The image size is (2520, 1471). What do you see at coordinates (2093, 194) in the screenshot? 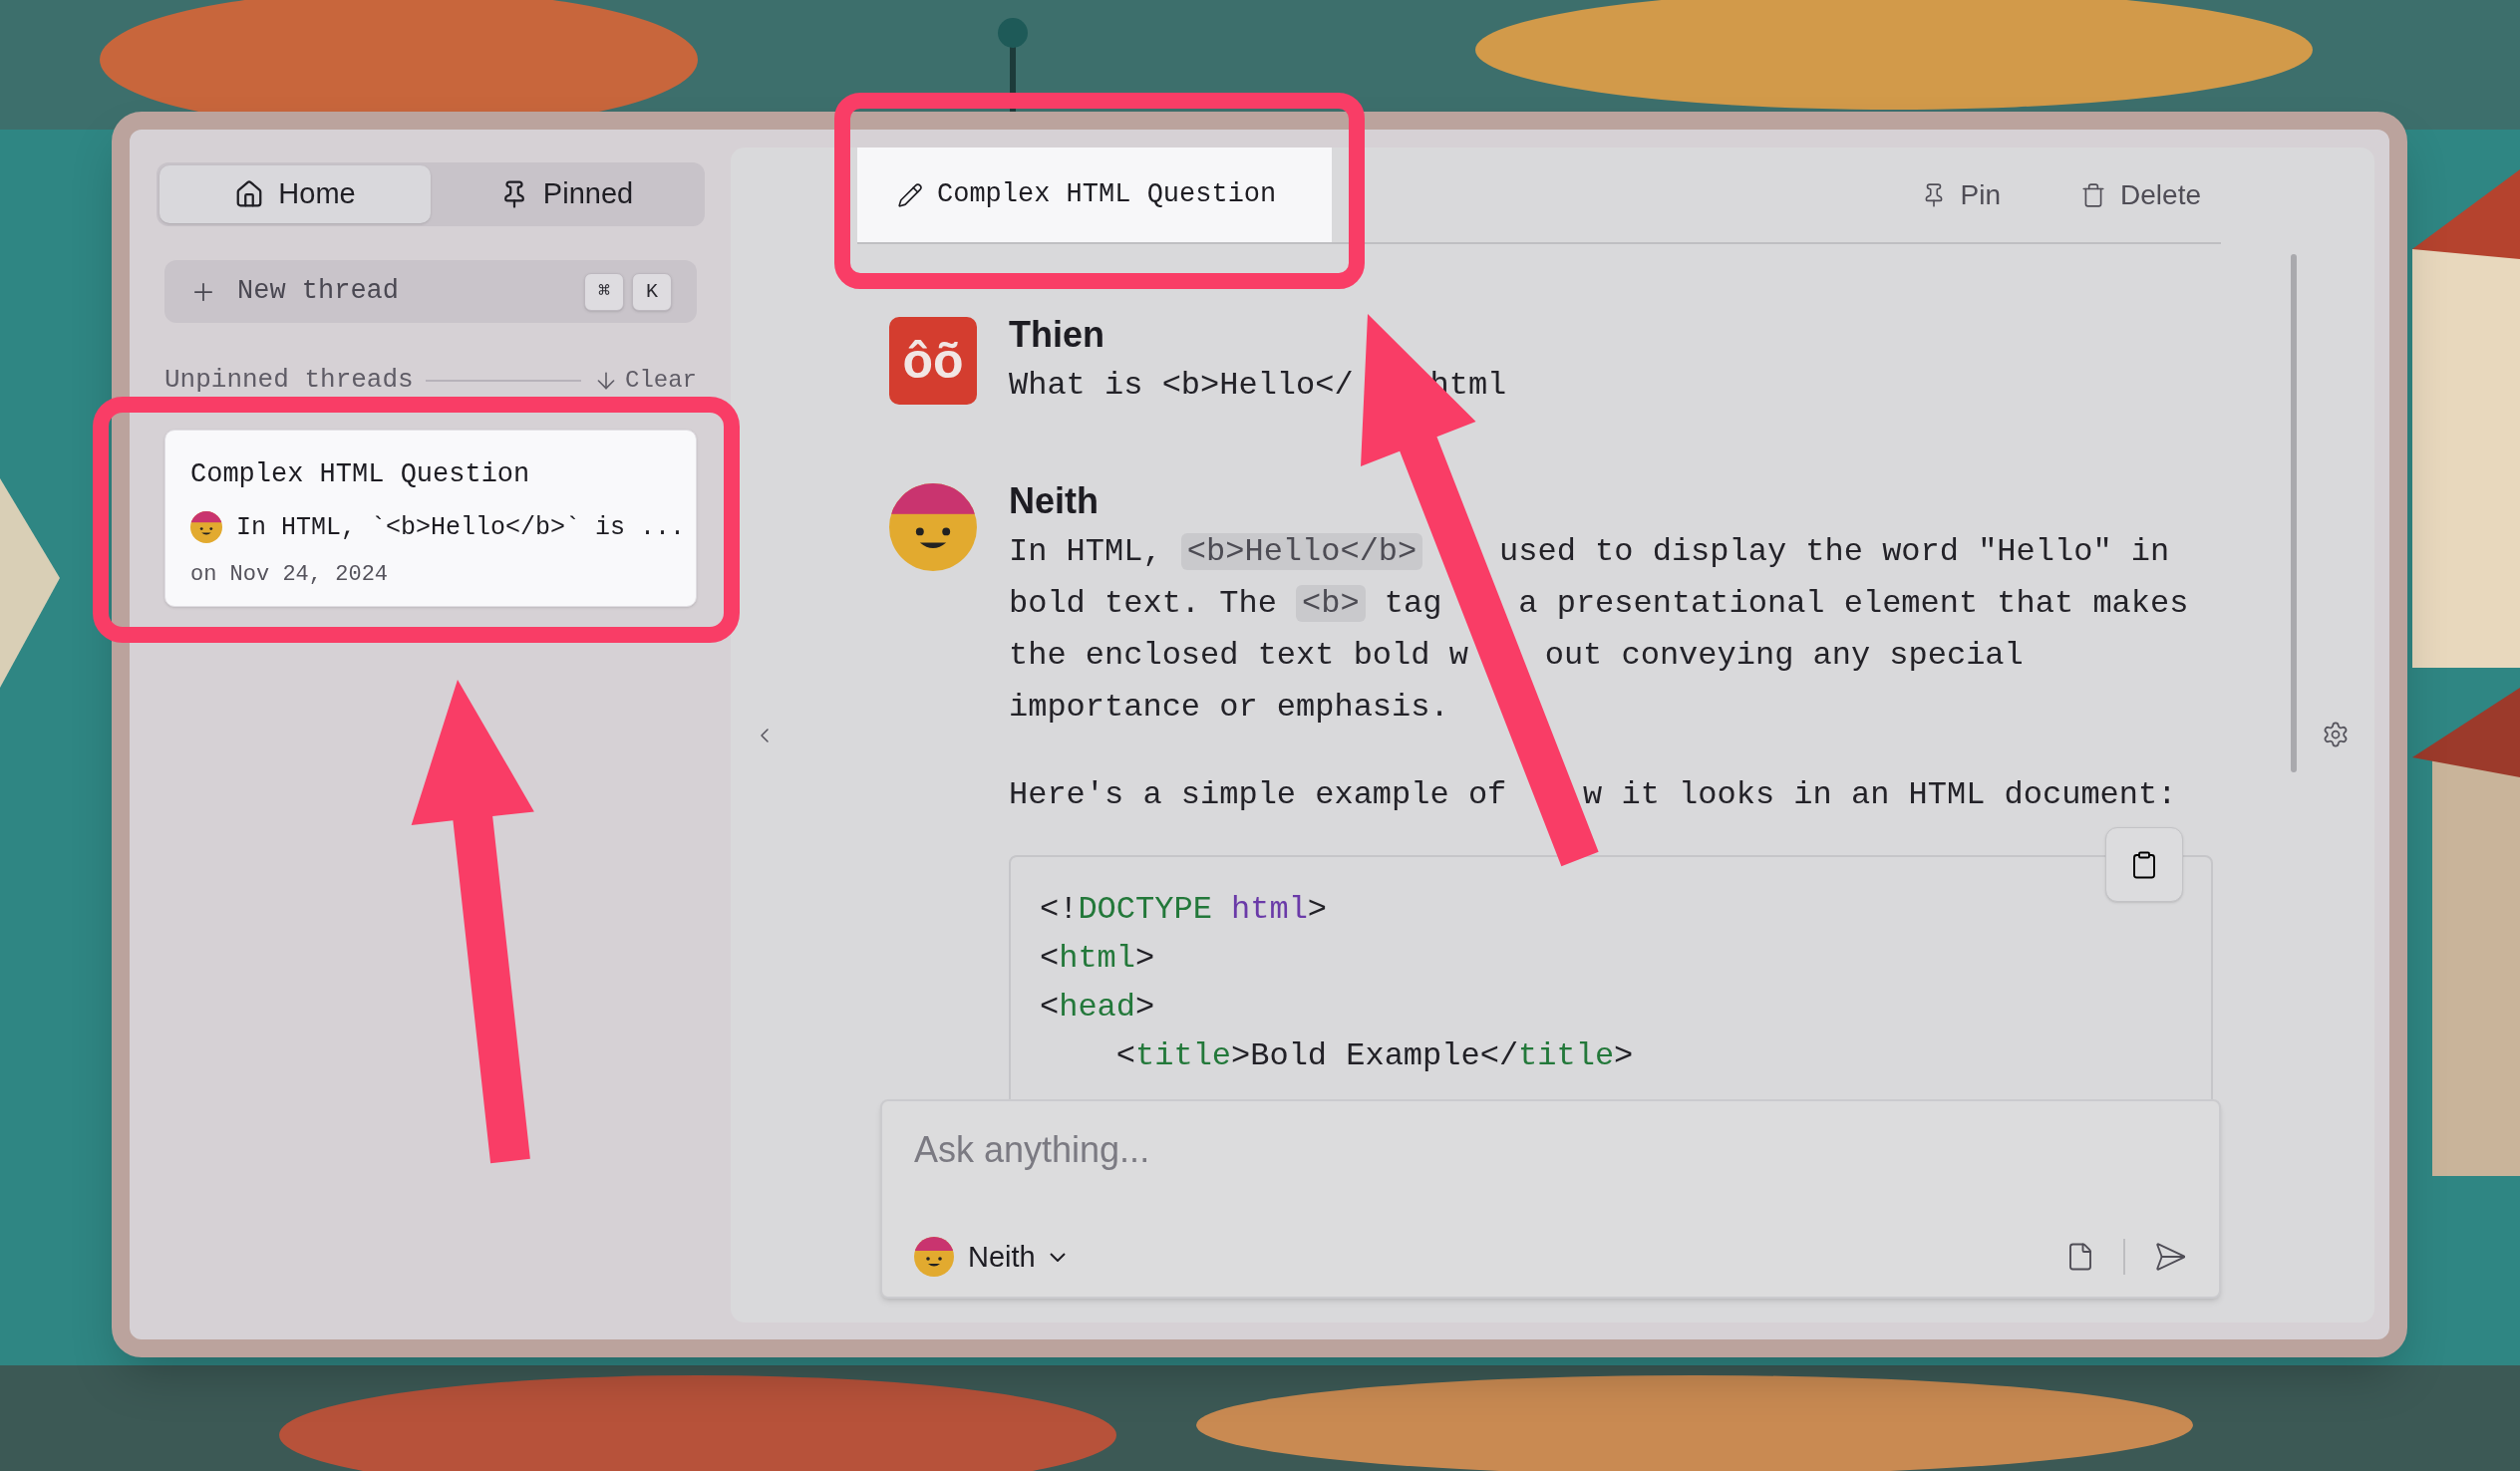
I see `trash-icon` at bounding box center [2093, 194].